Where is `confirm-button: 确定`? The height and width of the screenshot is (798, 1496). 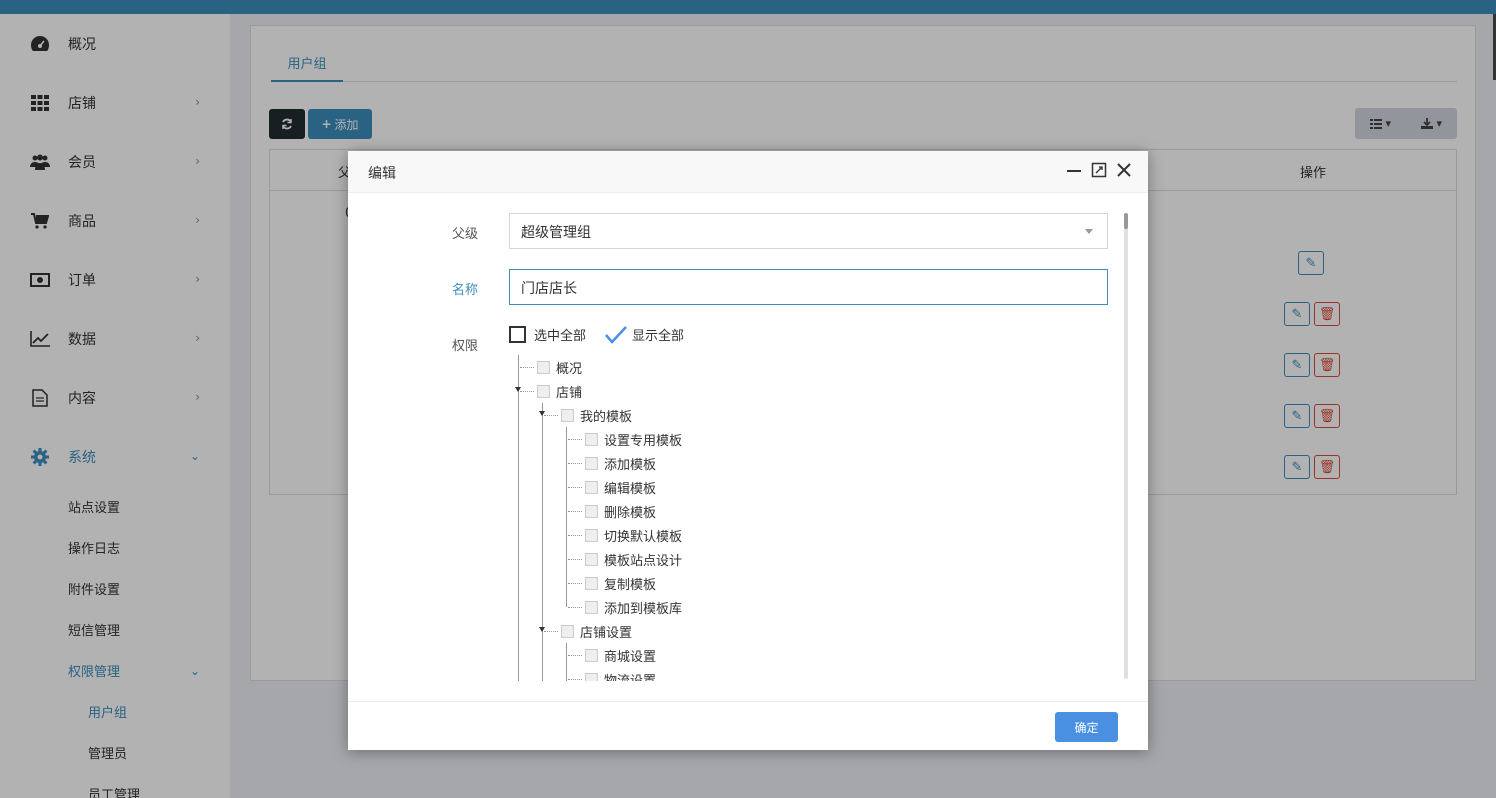
confirm-button: 确定 is located at coordinates (1086, 727).